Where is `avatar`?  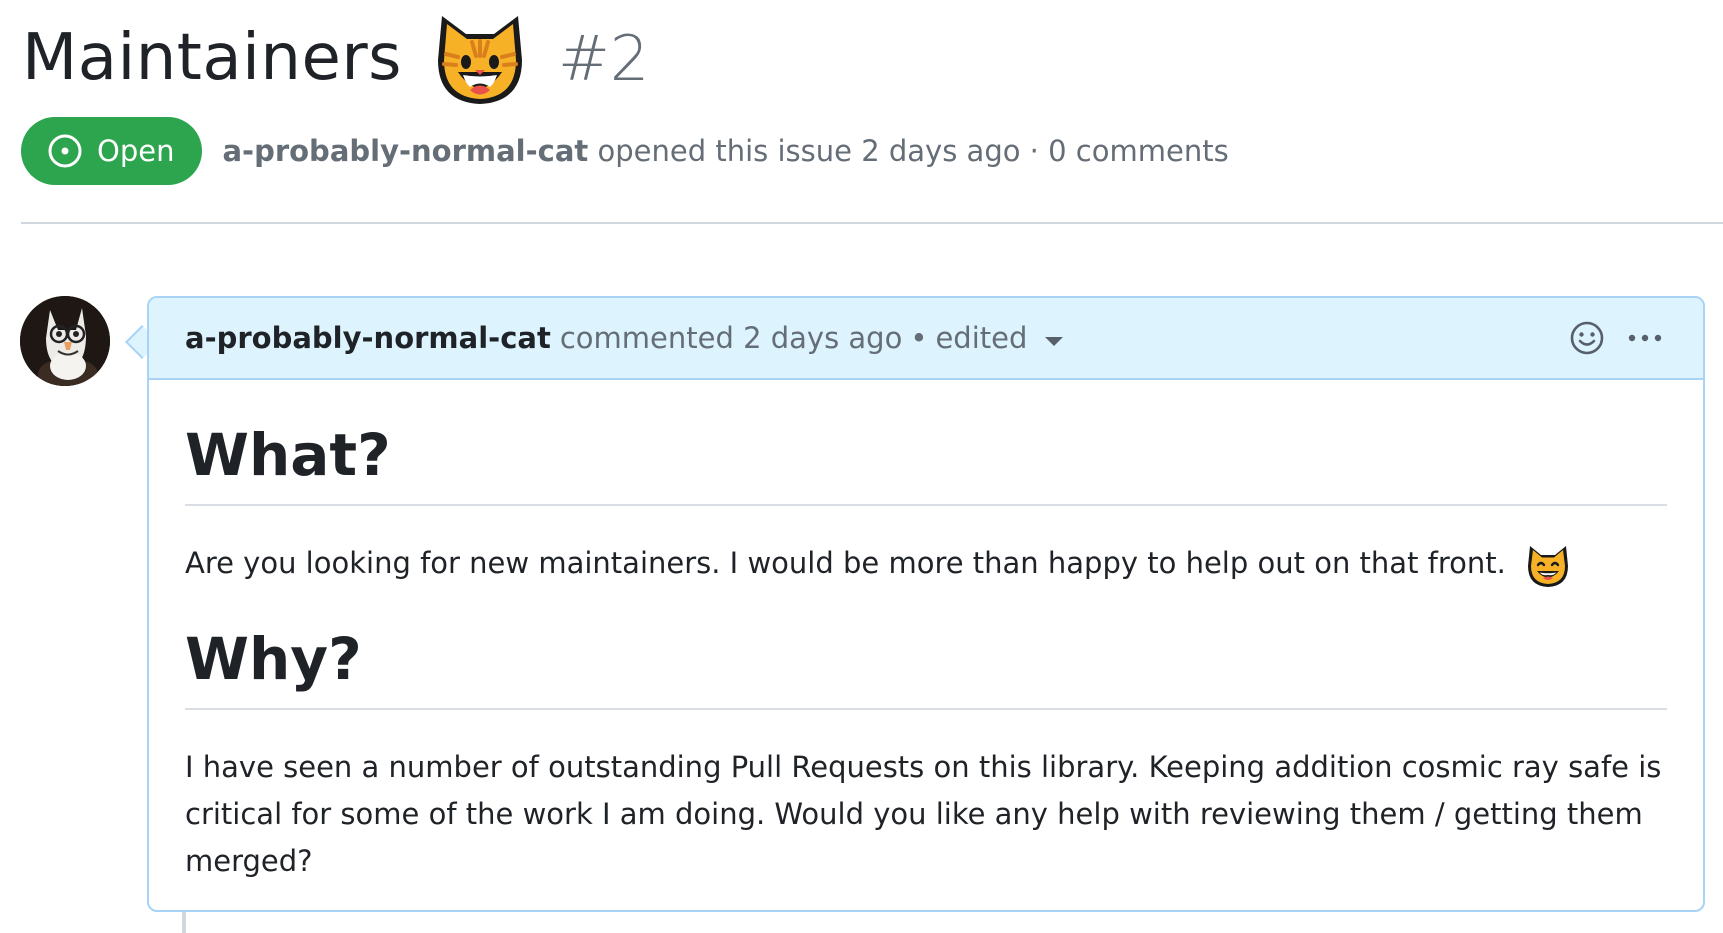
avatar is located at coordinates (65, 341).